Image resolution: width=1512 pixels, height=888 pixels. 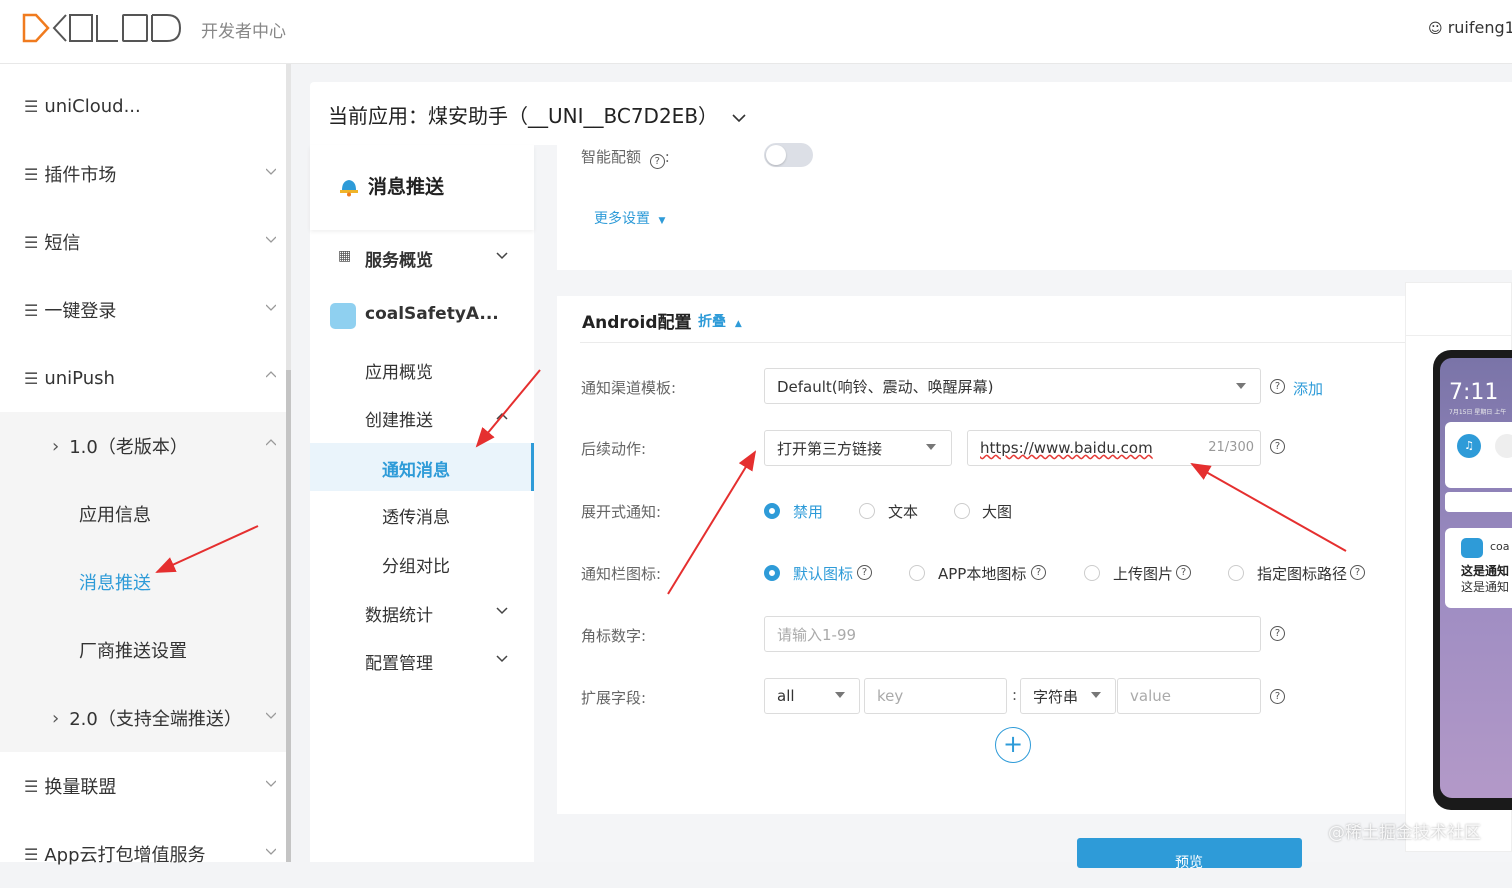 I want to click on user-name: ruifeng1, so click(x=1479, y=27).